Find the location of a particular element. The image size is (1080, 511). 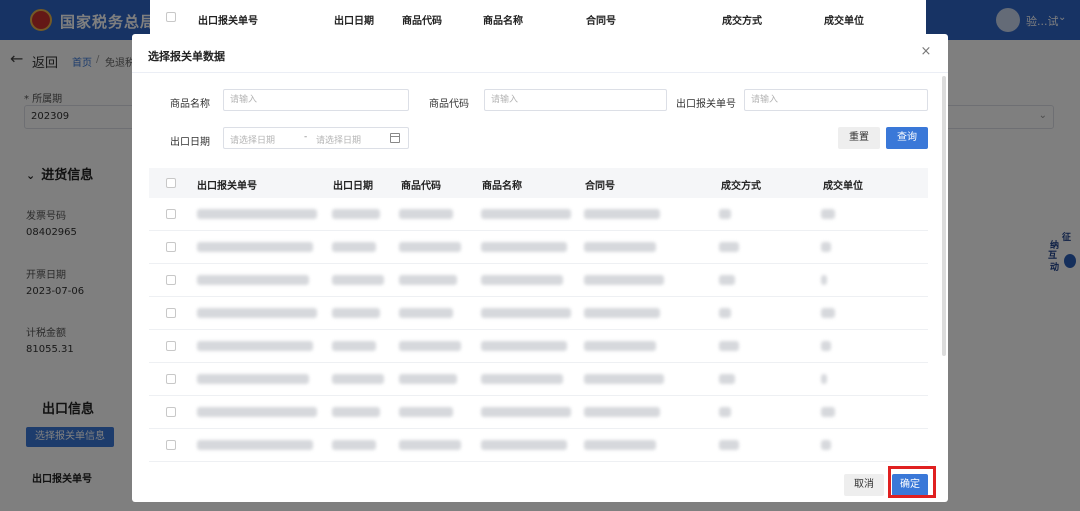

col-contract-no: 合同号 is located at coordinates (600, 186).